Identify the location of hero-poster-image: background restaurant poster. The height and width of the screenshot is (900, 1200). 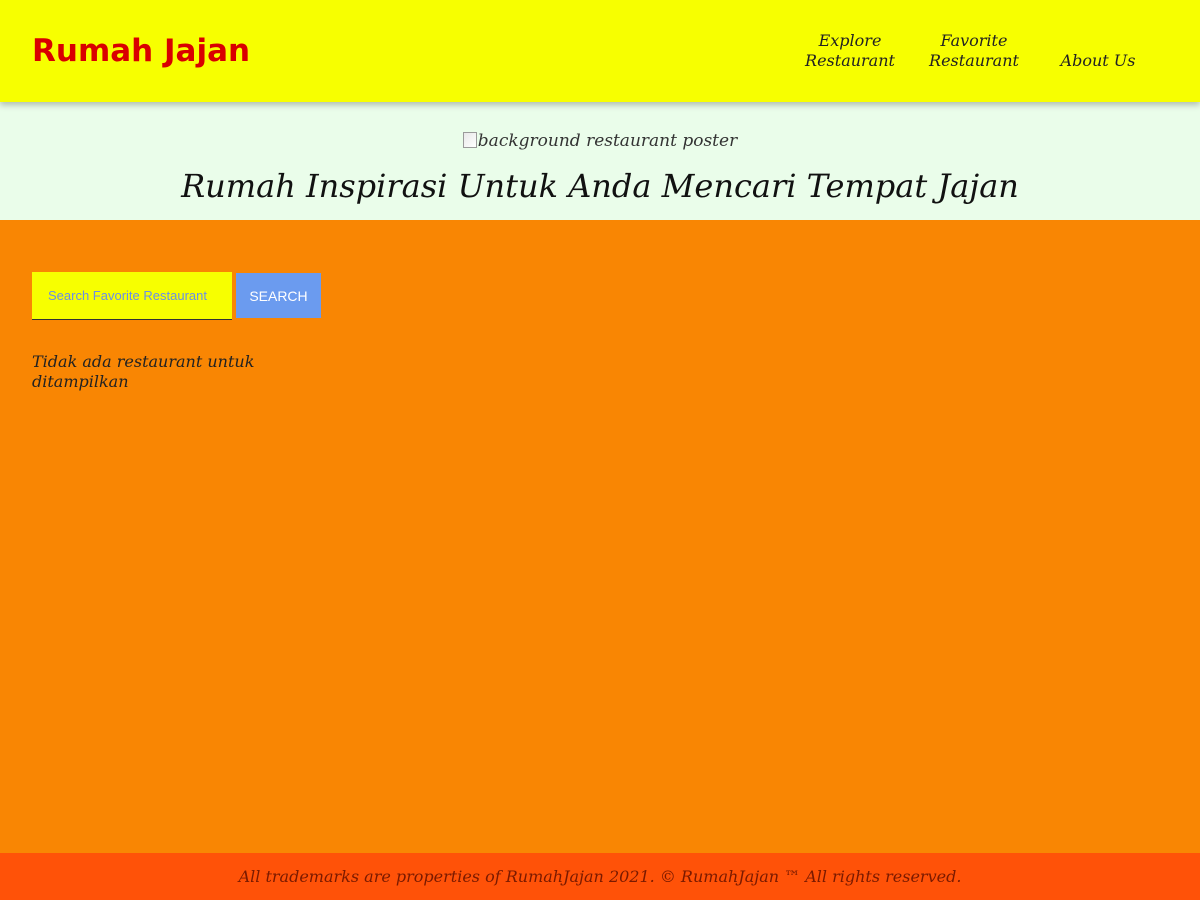
(600, 141).